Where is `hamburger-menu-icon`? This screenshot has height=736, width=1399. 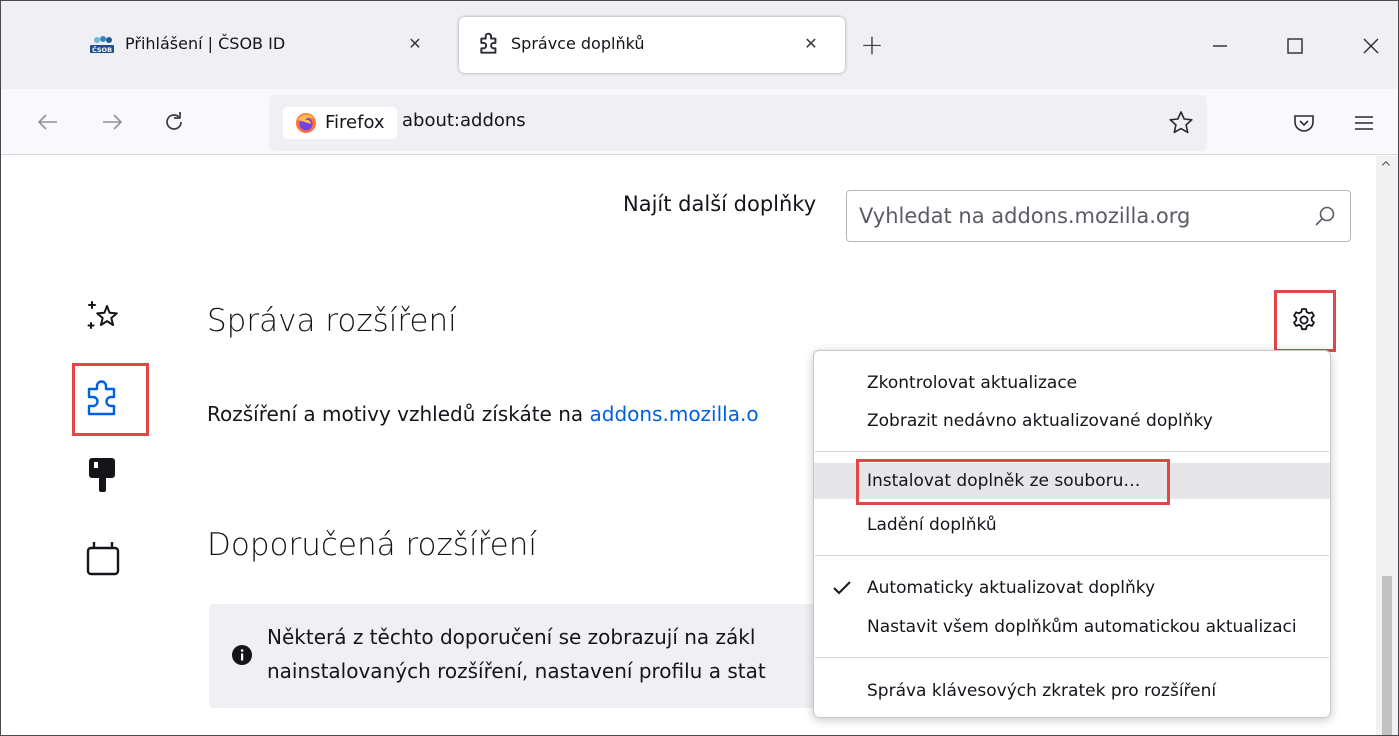 hamburger-menu-icon is located at coordinates (1364, 123).